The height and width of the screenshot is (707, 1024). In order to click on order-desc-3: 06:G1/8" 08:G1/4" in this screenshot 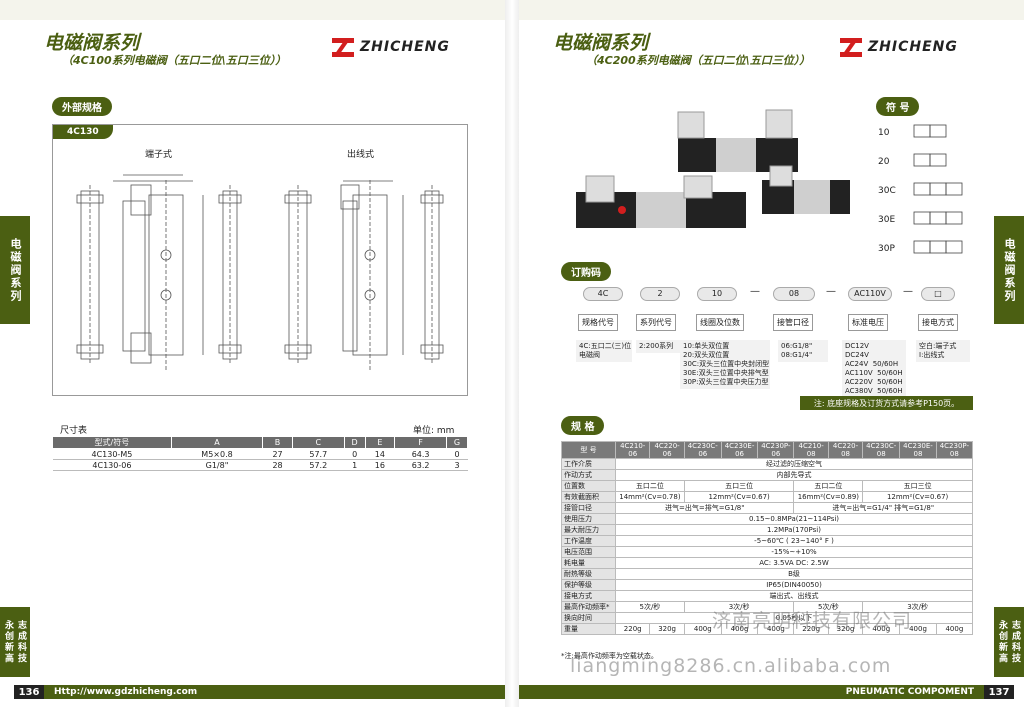, I will do `click(803, 351)`.